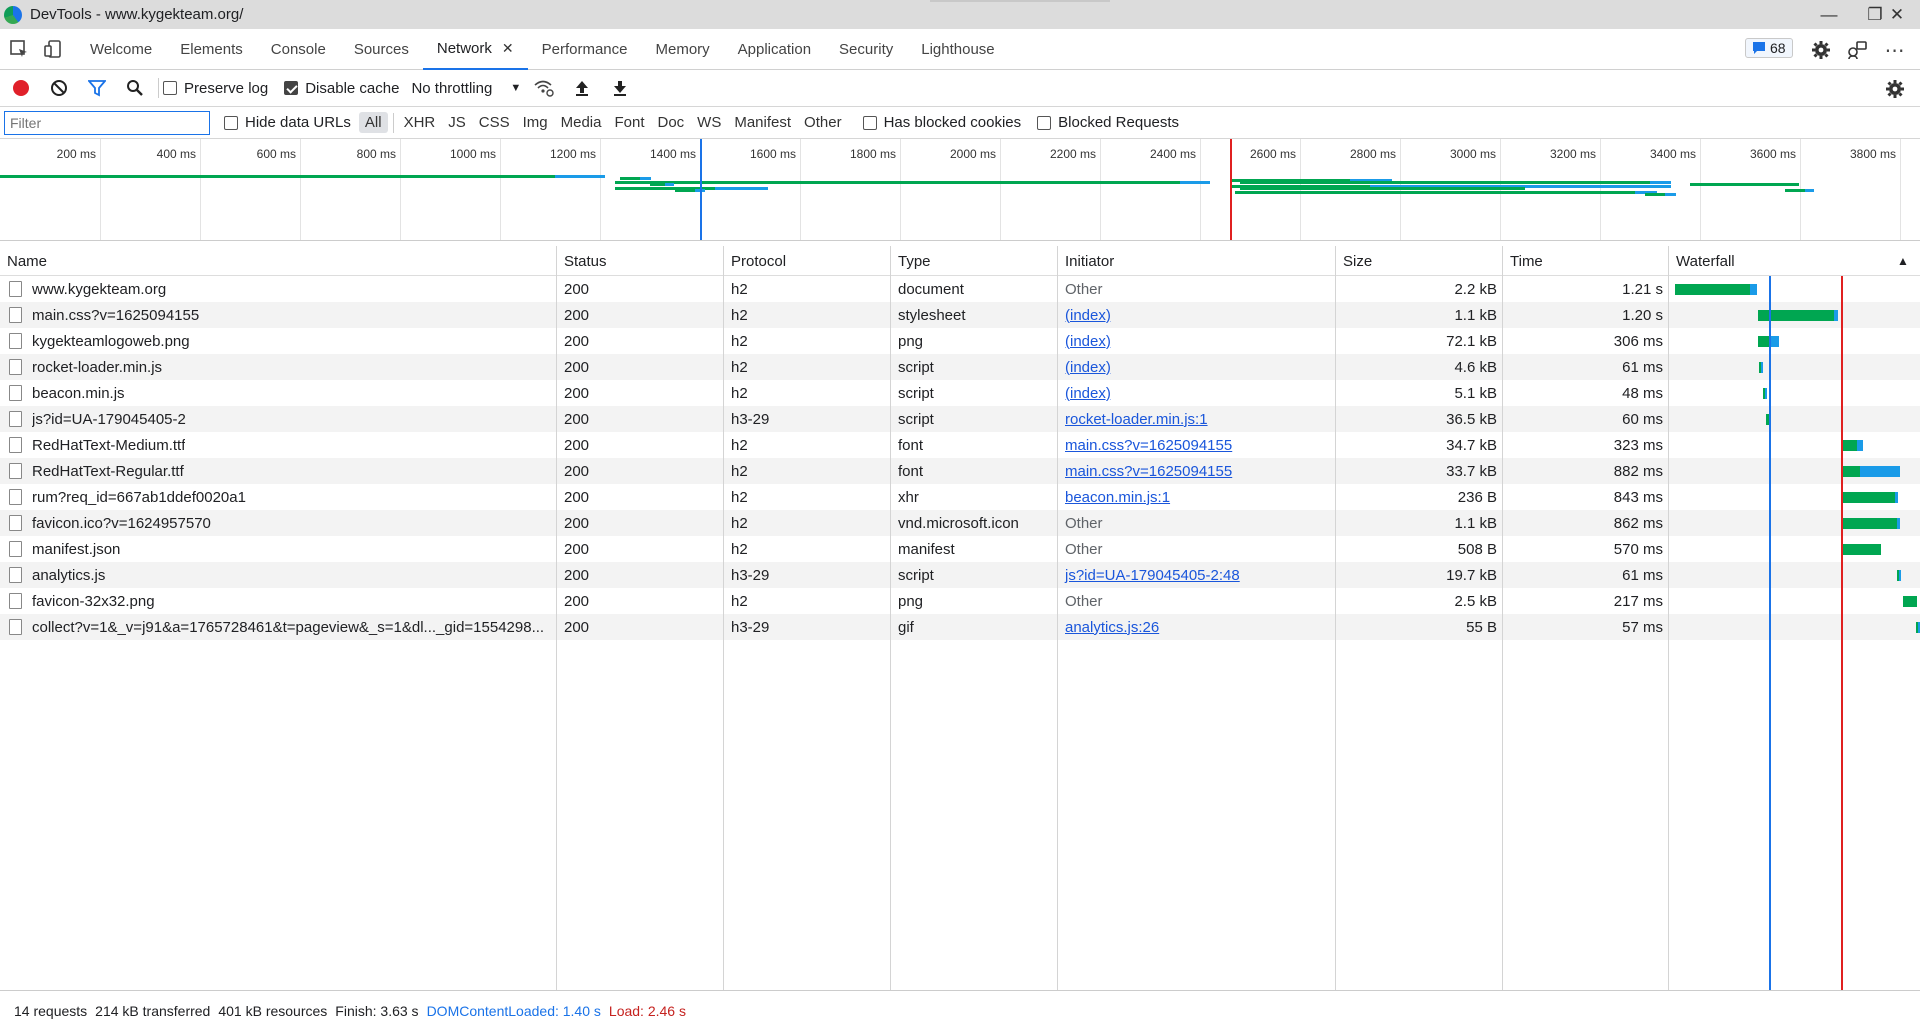  Describe the element at coordinates (1895, 88) in the screenshot. I see `network-settings-button` at that location.